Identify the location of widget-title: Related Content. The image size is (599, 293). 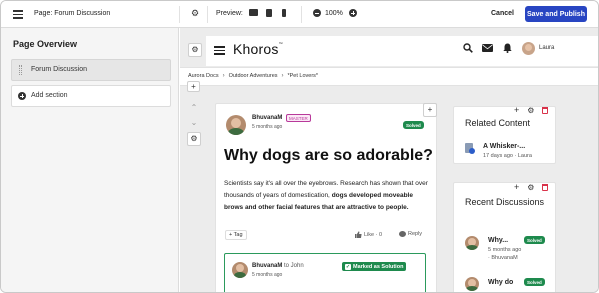
(498, 123).